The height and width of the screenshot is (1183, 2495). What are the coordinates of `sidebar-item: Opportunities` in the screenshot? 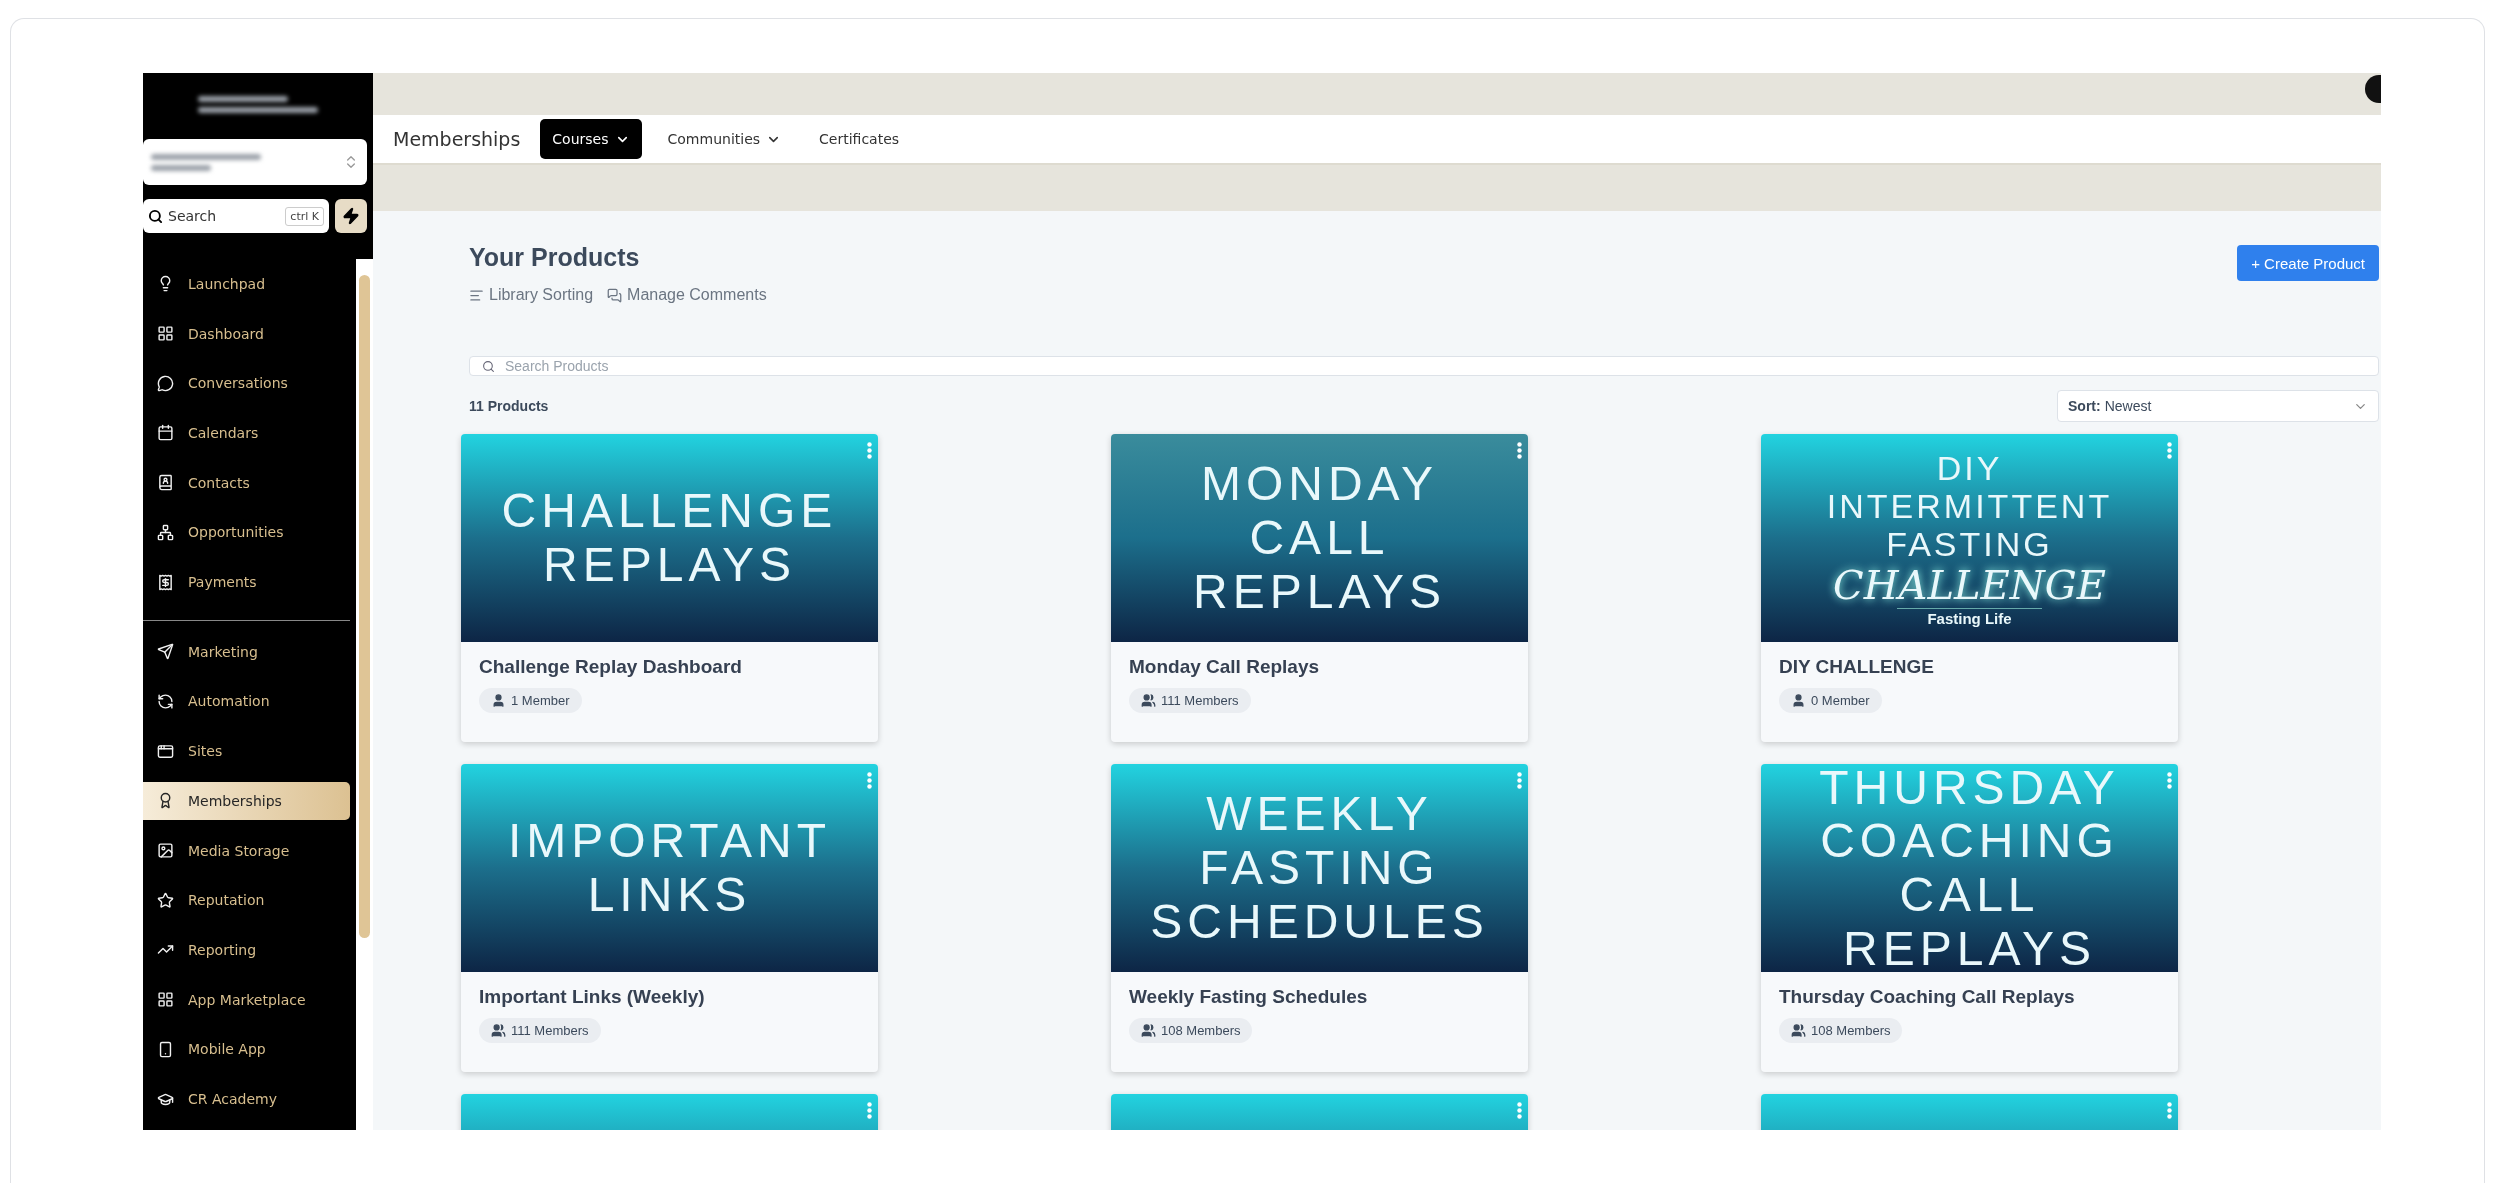 It's located at (246, 532).